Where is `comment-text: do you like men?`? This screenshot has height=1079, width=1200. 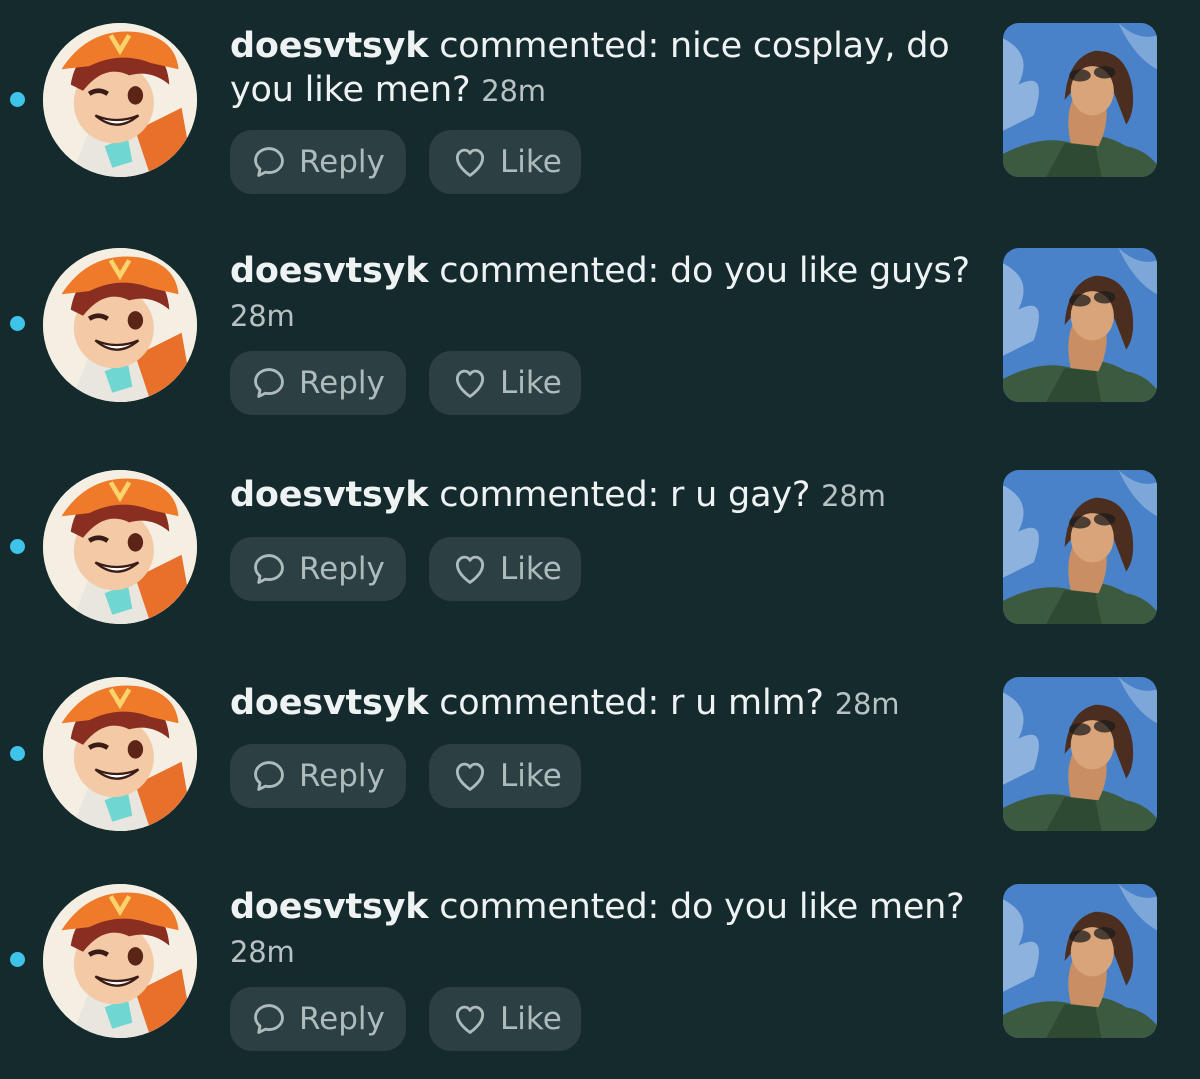
comment-text: do you like men? is located at coordinates (817, 907).